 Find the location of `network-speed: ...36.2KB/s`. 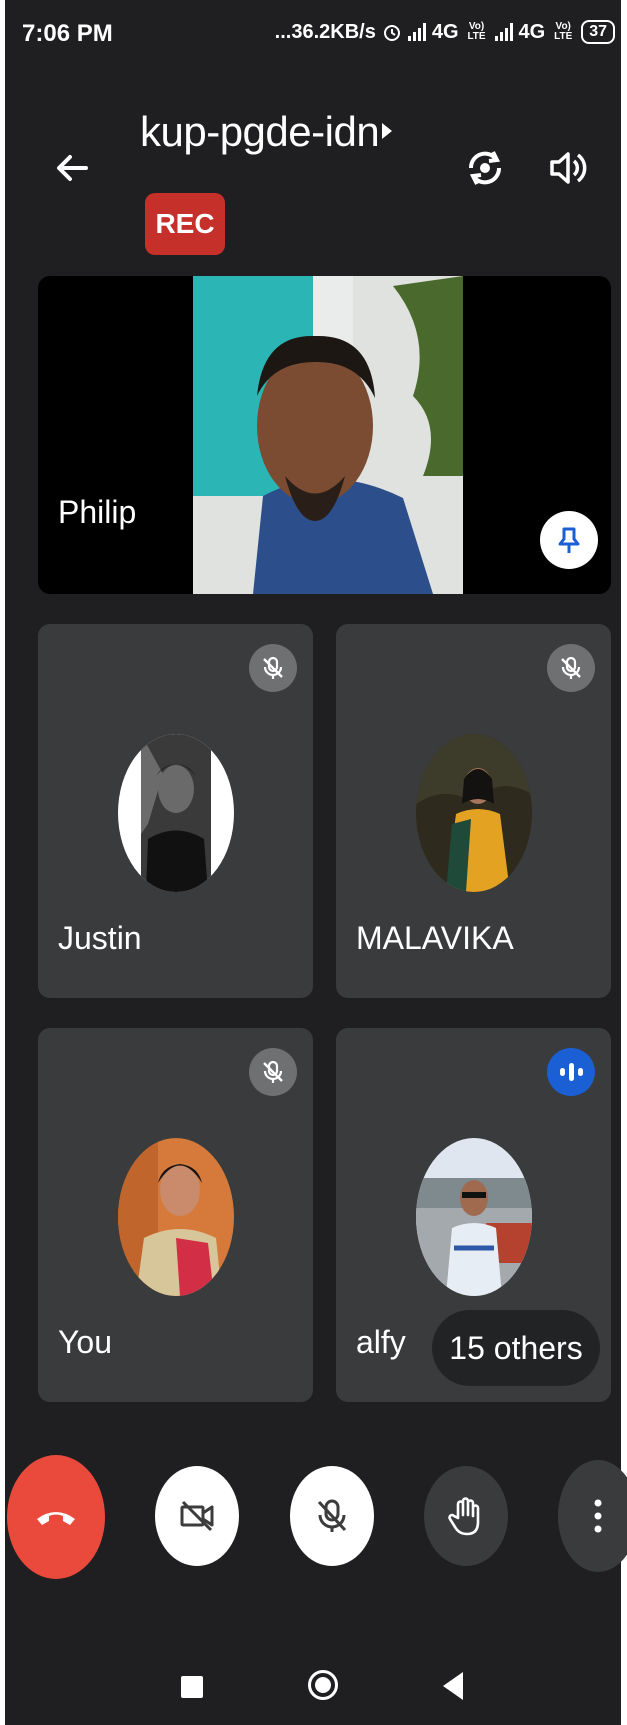

network-speed: ...36.2KB/s is located at coordinates (325, 31).